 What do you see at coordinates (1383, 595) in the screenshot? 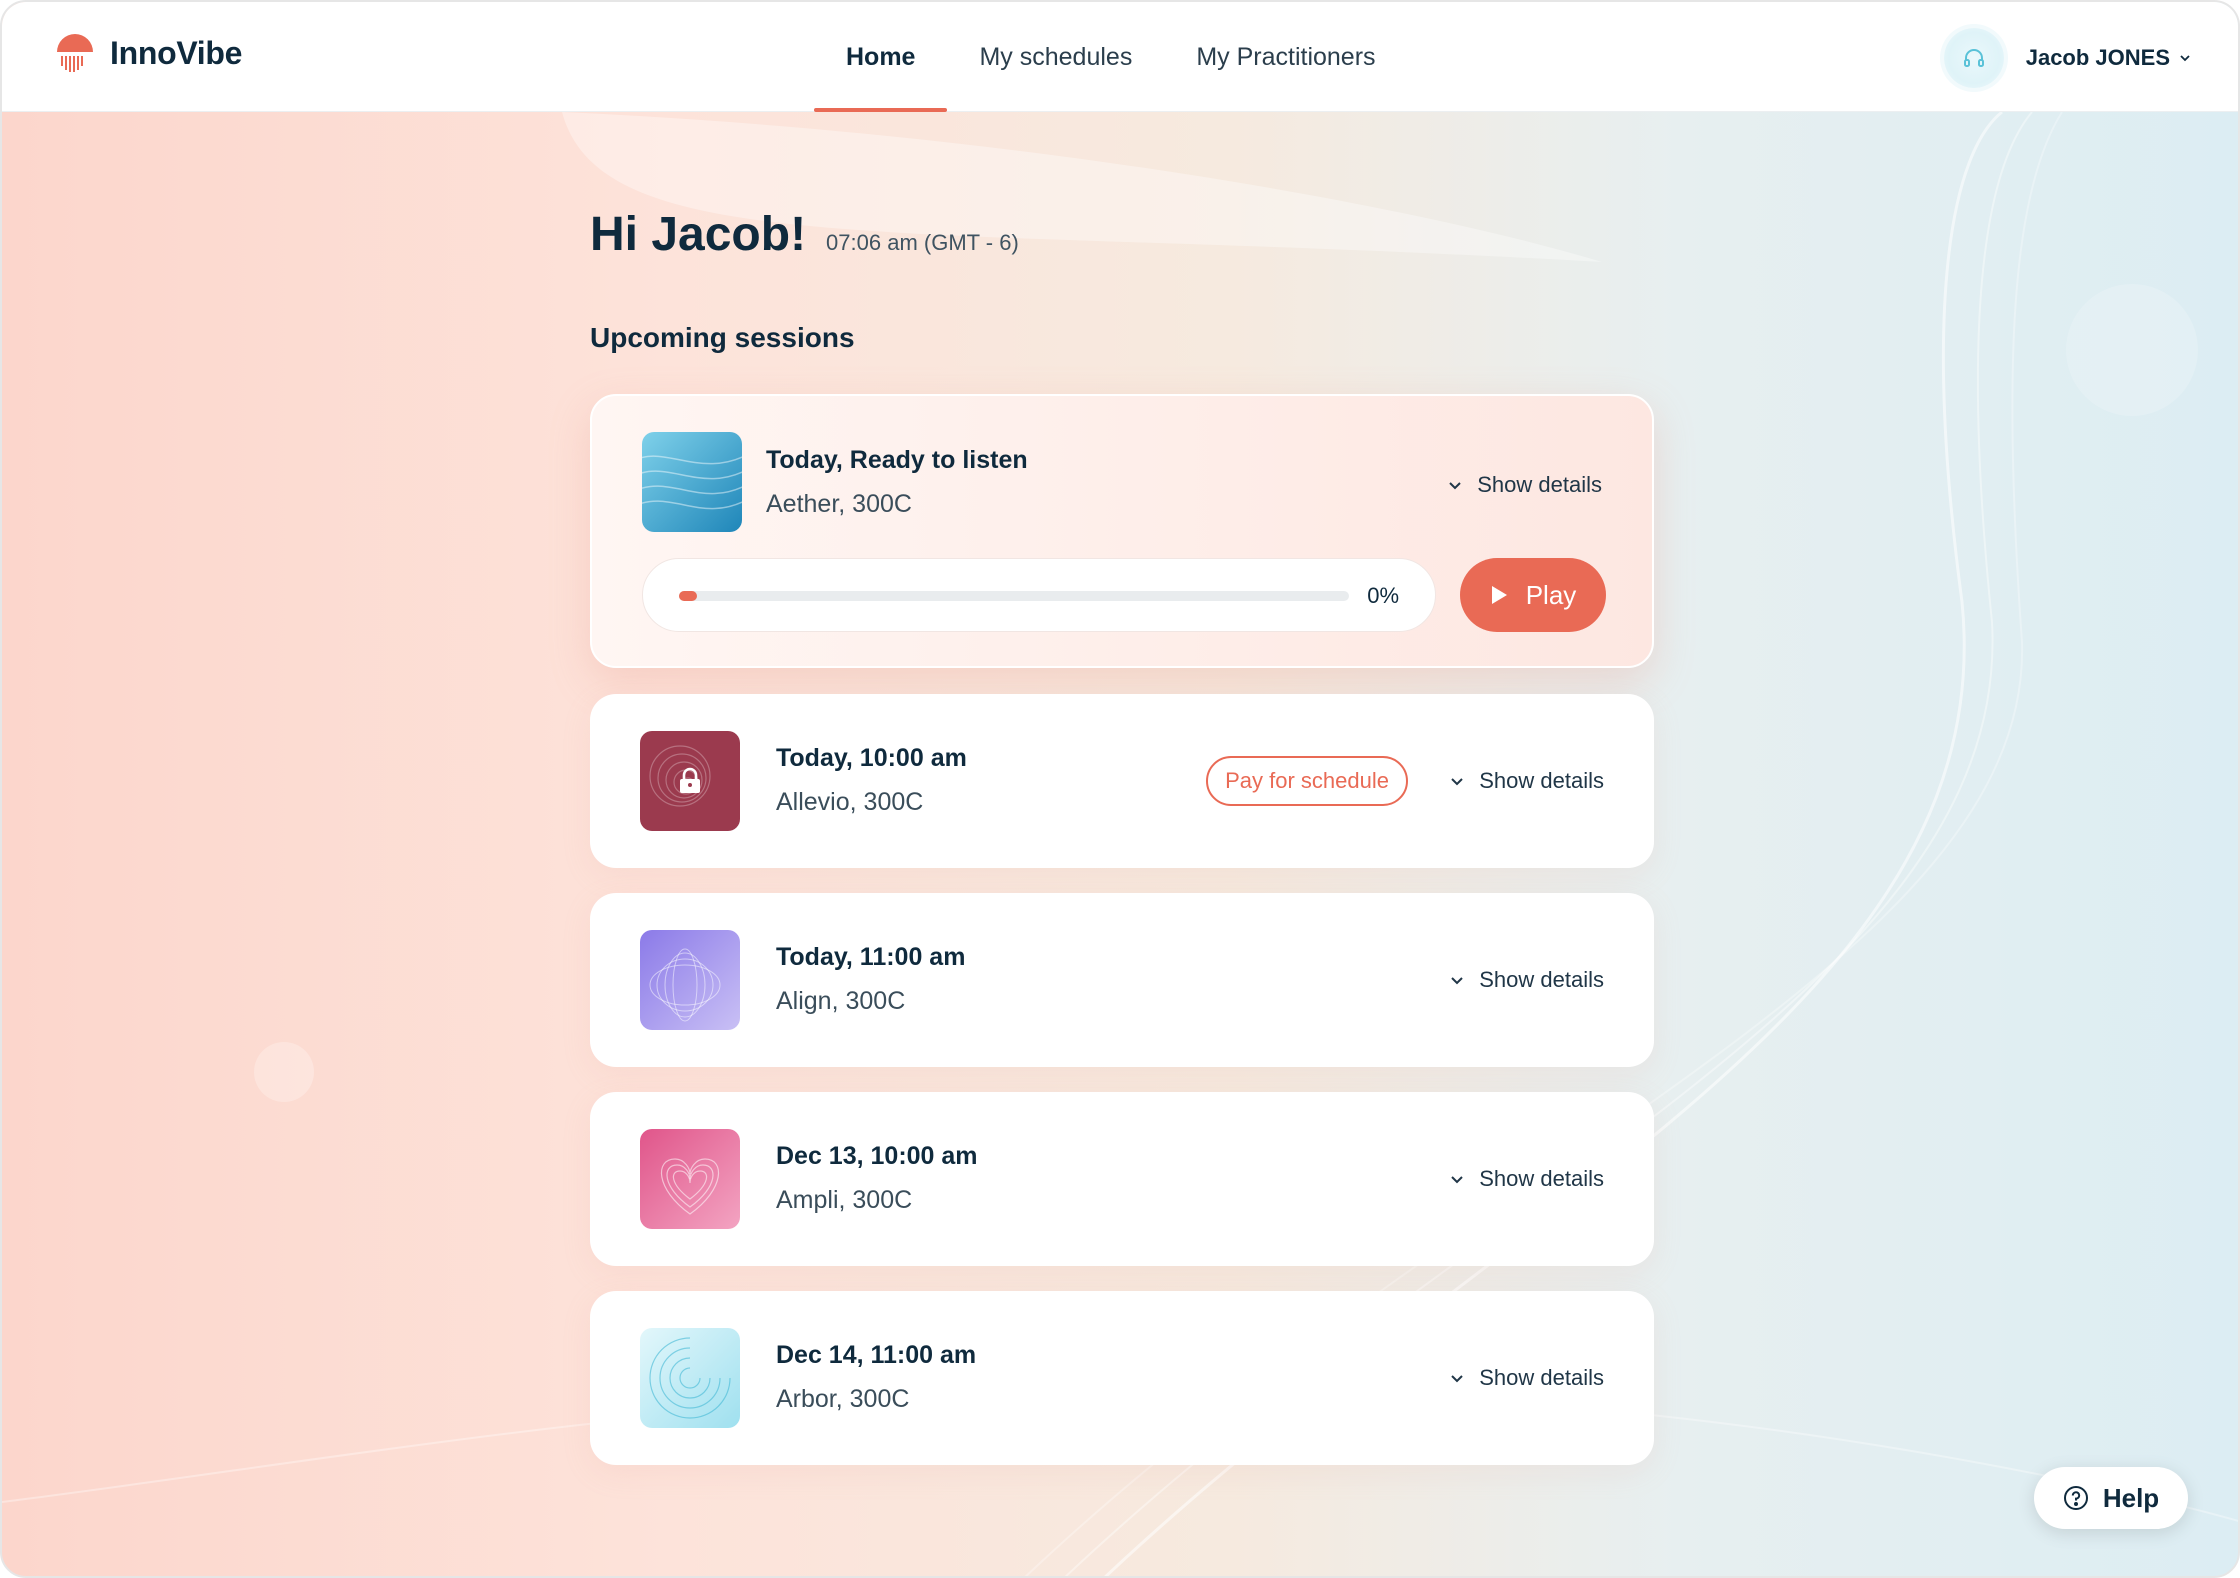
I see `progress-percent: 0%` at bounding box center [1383, 595].